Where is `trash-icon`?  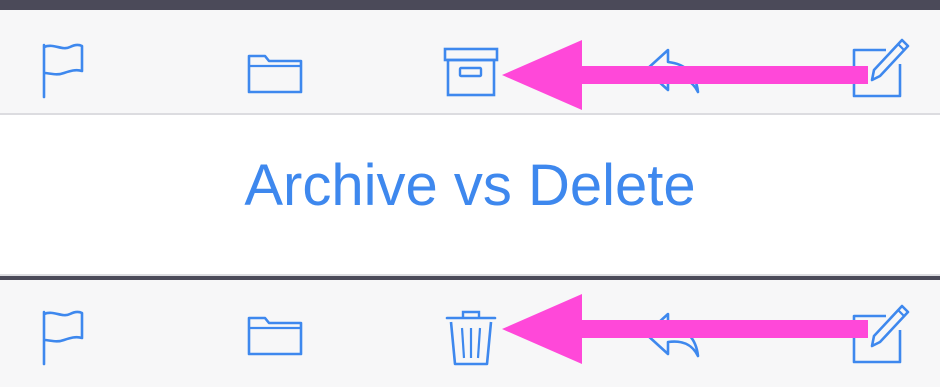
trash-icon is located at coordinates (471, 338).